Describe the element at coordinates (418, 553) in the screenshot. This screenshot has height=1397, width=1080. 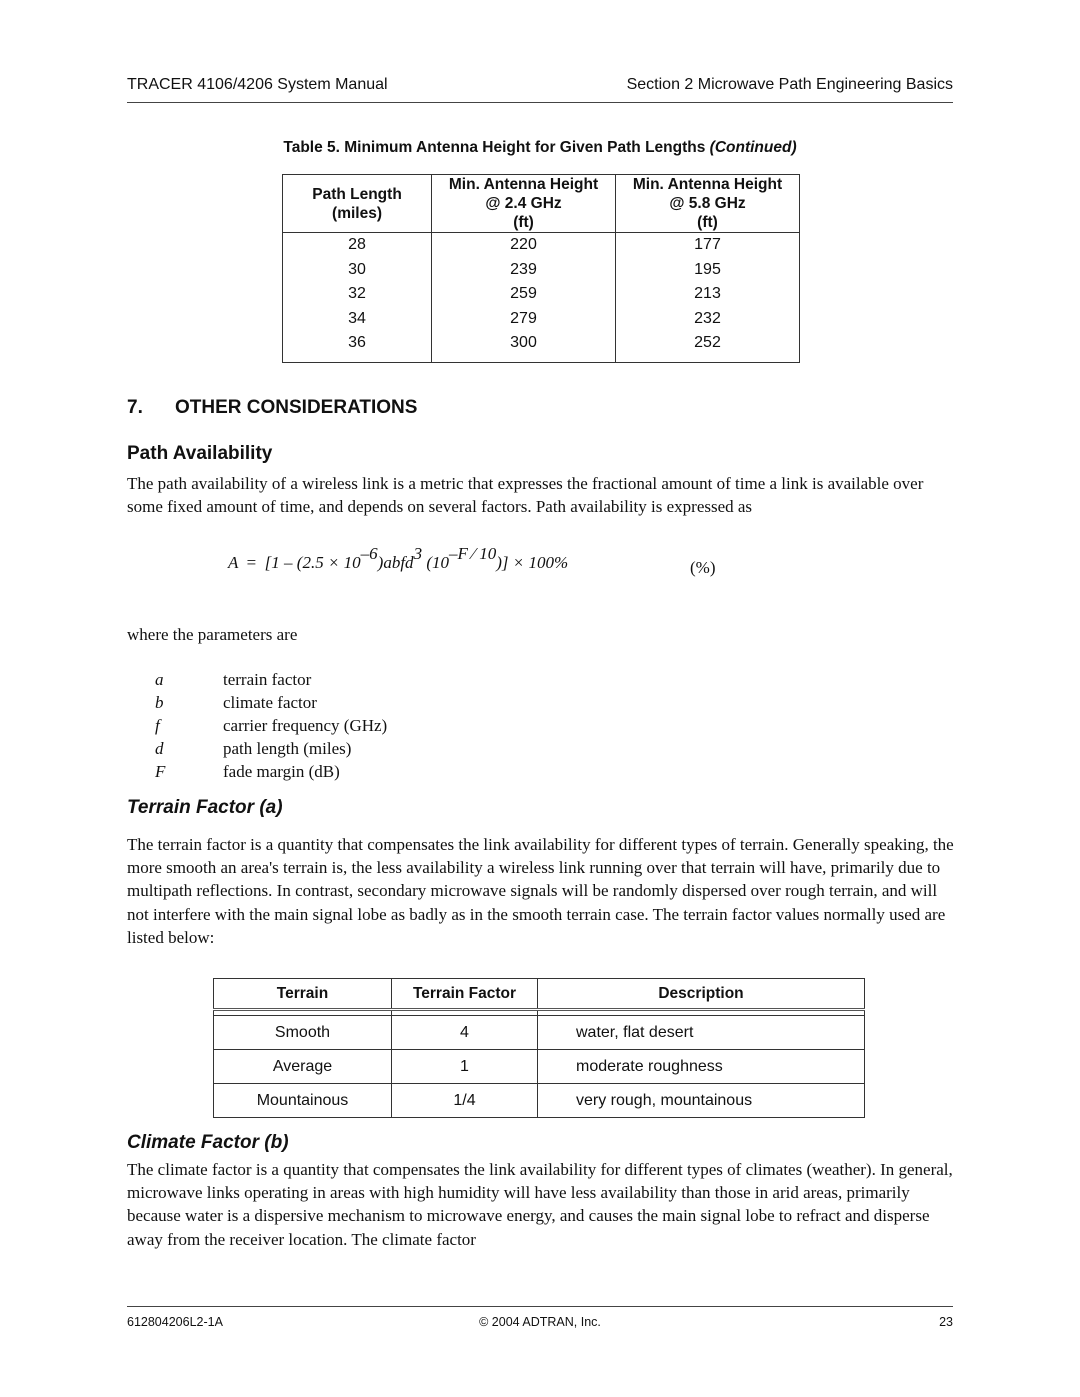
I see `formula-exp2: 3` at that location.